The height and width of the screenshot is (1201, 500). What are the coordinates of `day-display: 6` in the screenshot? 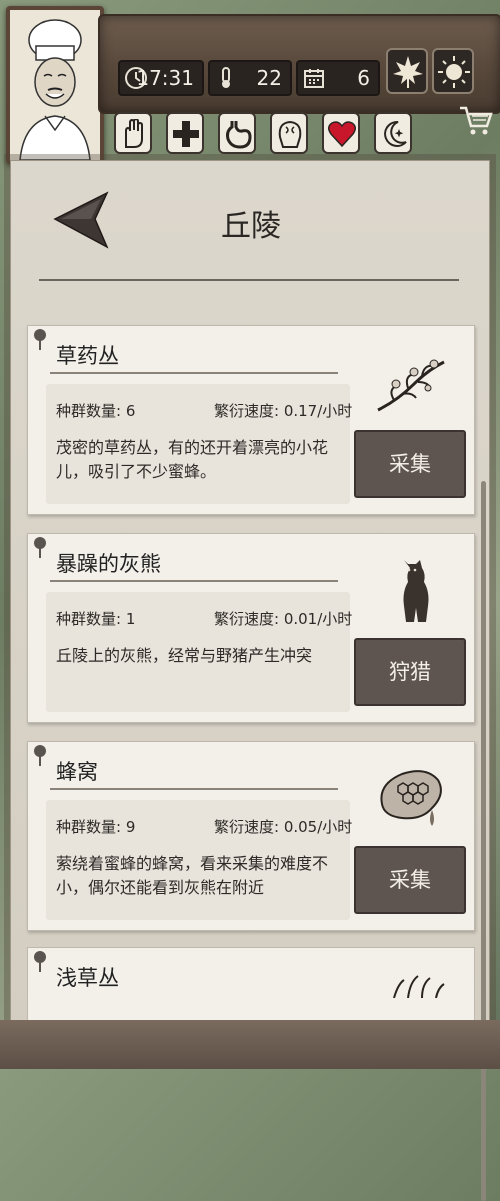 It's located at (338, 78).